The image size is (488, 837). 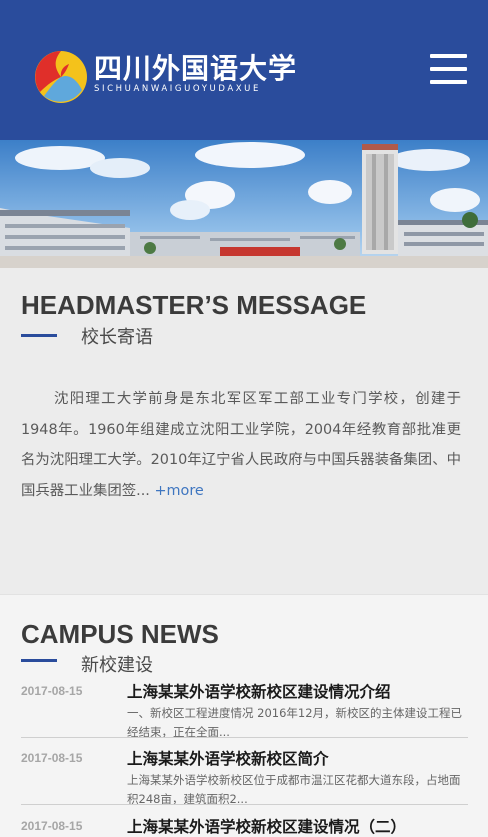 I want to click on site-logo: 四川外国语大学 SICHUANWAIGUOYUDAXUE, so click(x=174, y=75).